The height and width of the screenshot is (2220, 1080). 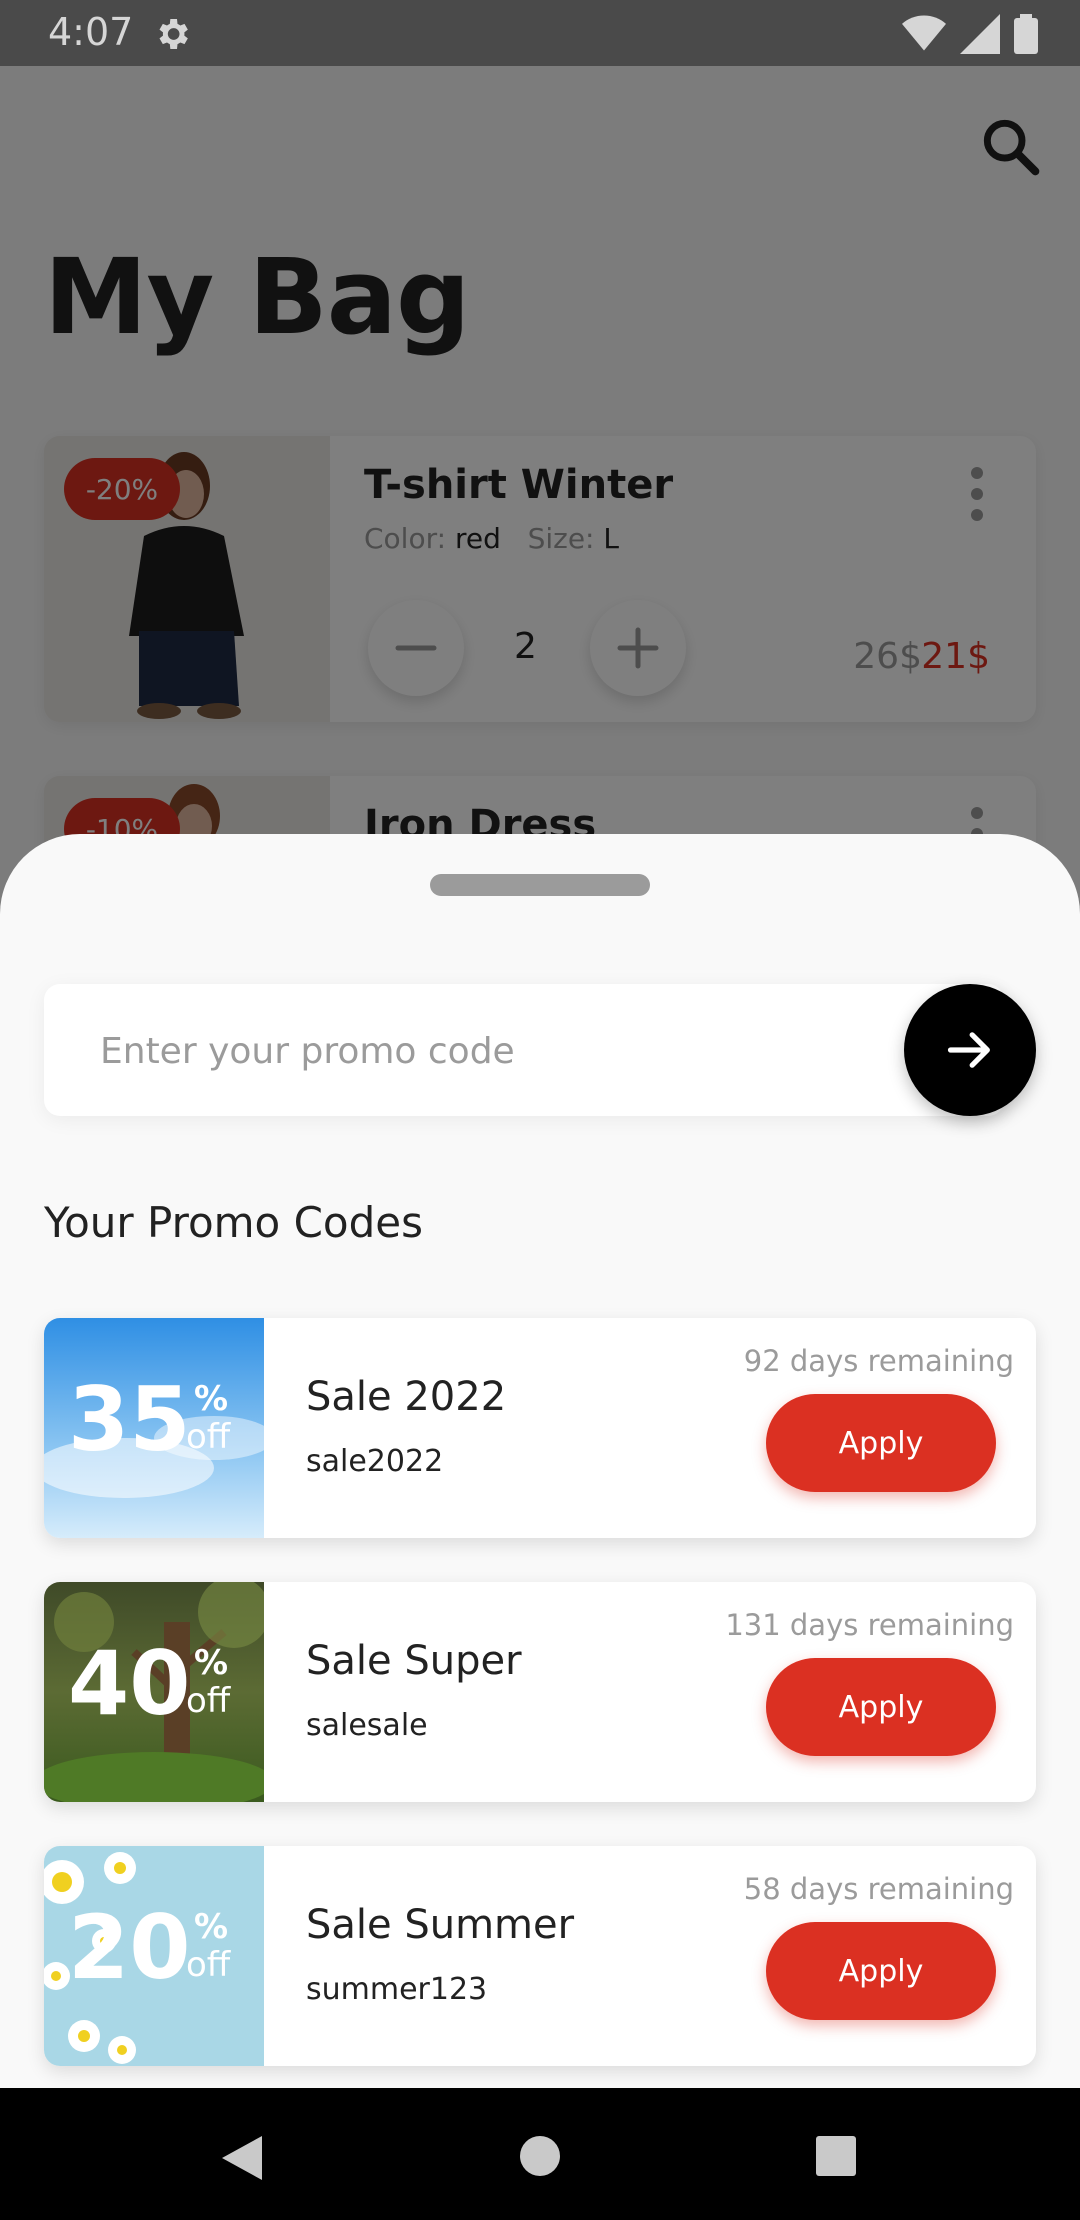 What do you see at coordinates (500, 1051) in the screenshot?
I see `promo-code-input` at bounding box center [500, 1051].